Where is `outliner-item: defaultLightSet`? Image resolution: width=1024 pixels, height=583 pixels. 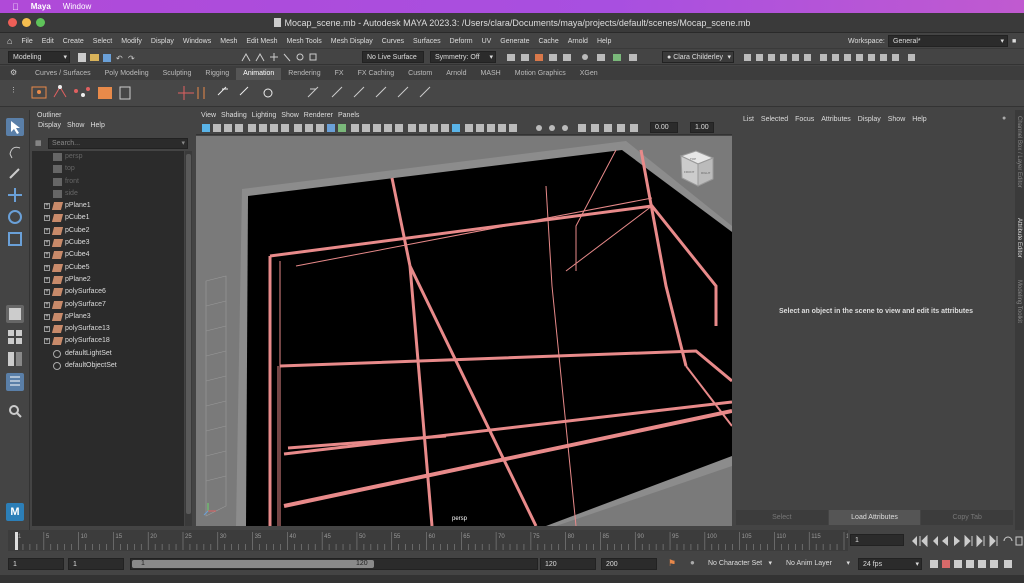 outliner-item: defaultLightSet is located at coordinates (108, 354).